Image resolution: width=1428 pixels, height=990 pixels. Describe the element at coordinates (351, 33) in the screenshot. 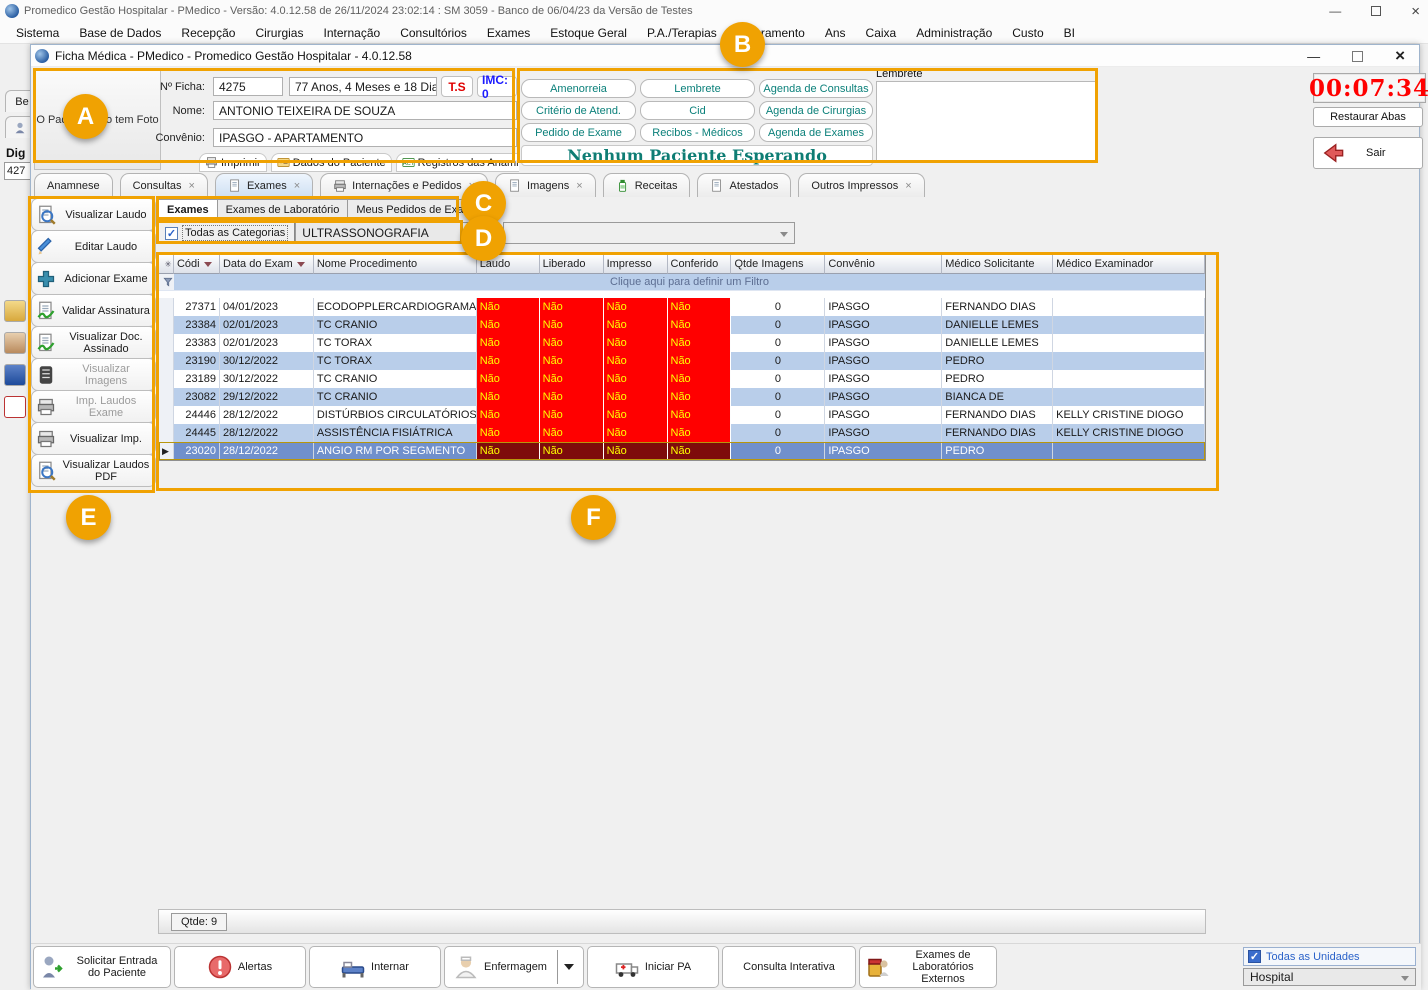

I see `menu-item-internacao: Internação` at that location.